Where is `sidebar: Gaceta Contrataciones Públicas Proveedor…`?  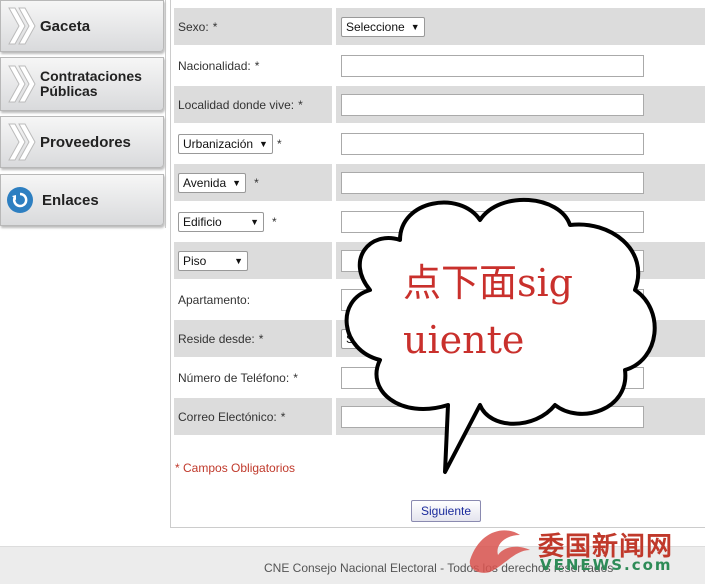
sidebar: Gaceta Contrataciones Públicas Proveedor… is located at coordinates (83, 114).